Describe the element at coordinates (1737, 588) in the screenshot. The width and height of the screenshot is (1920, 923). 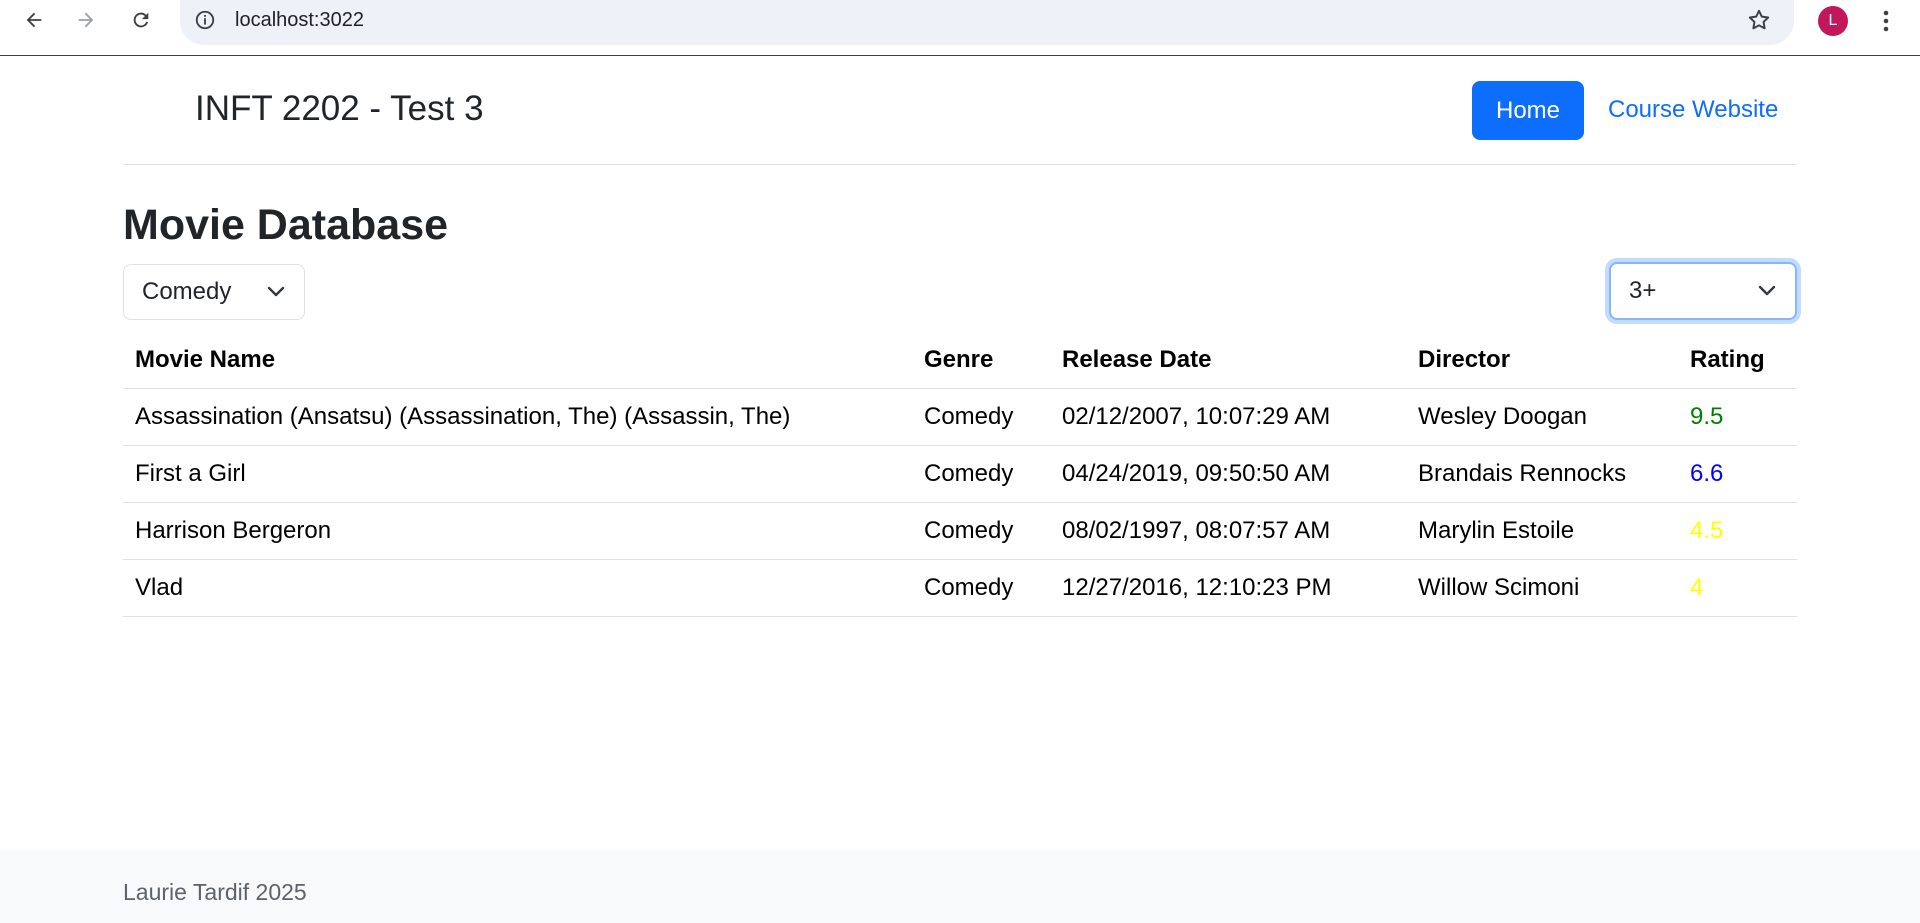
I see `rating-cell: 4` at that location.